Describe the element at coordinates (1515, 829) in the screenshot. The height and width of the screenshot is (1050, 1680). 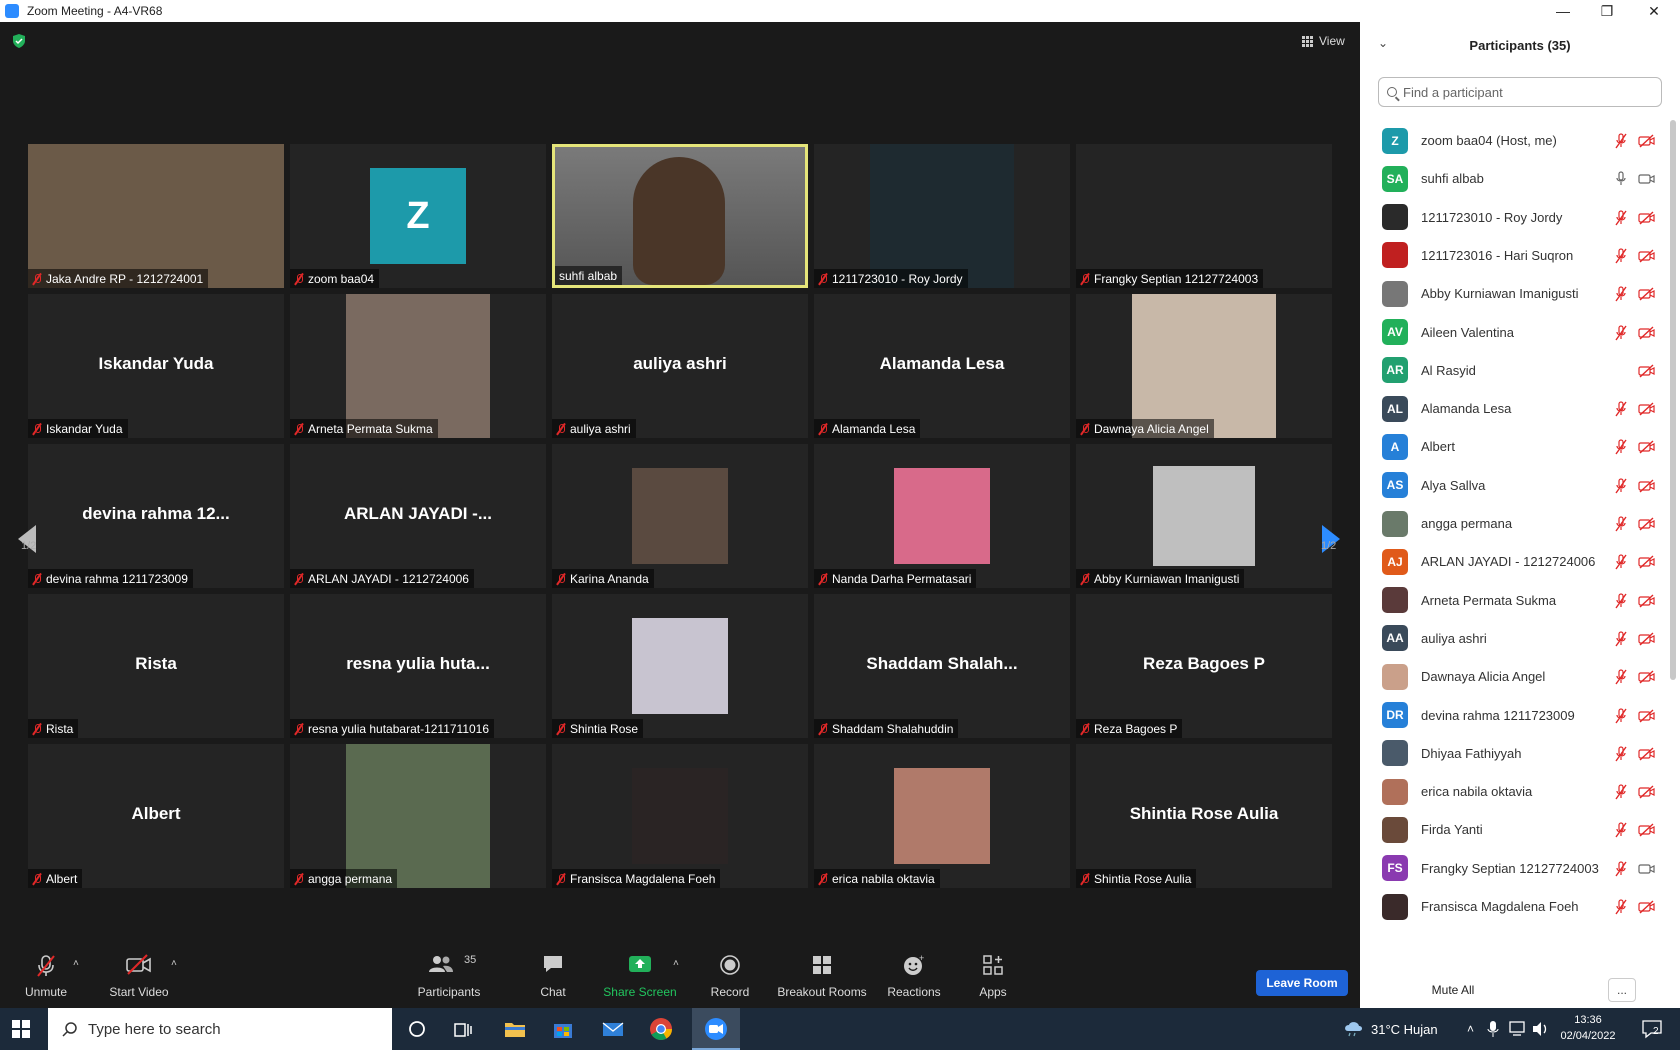
I see `participant-list-item: Firda Yanti` at that location.